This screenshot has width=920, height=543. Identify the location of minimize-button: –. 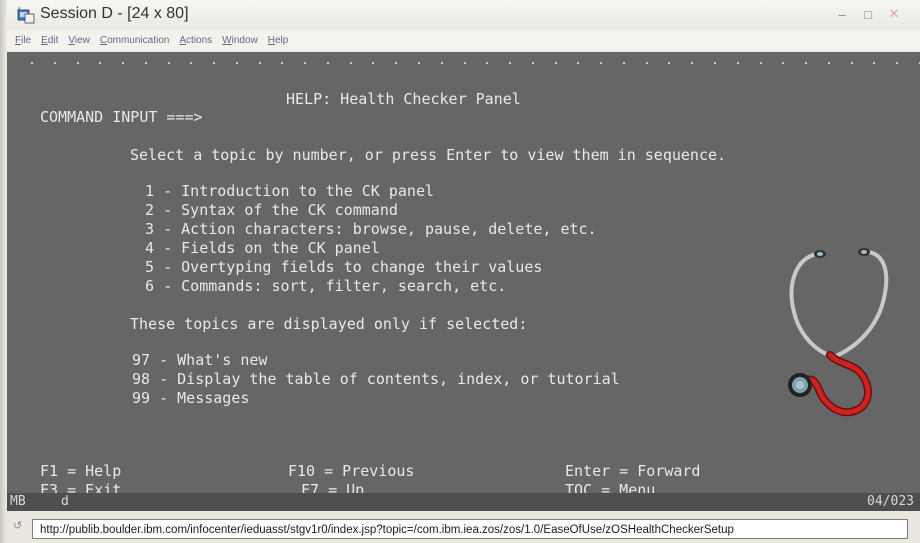
(842, 14).